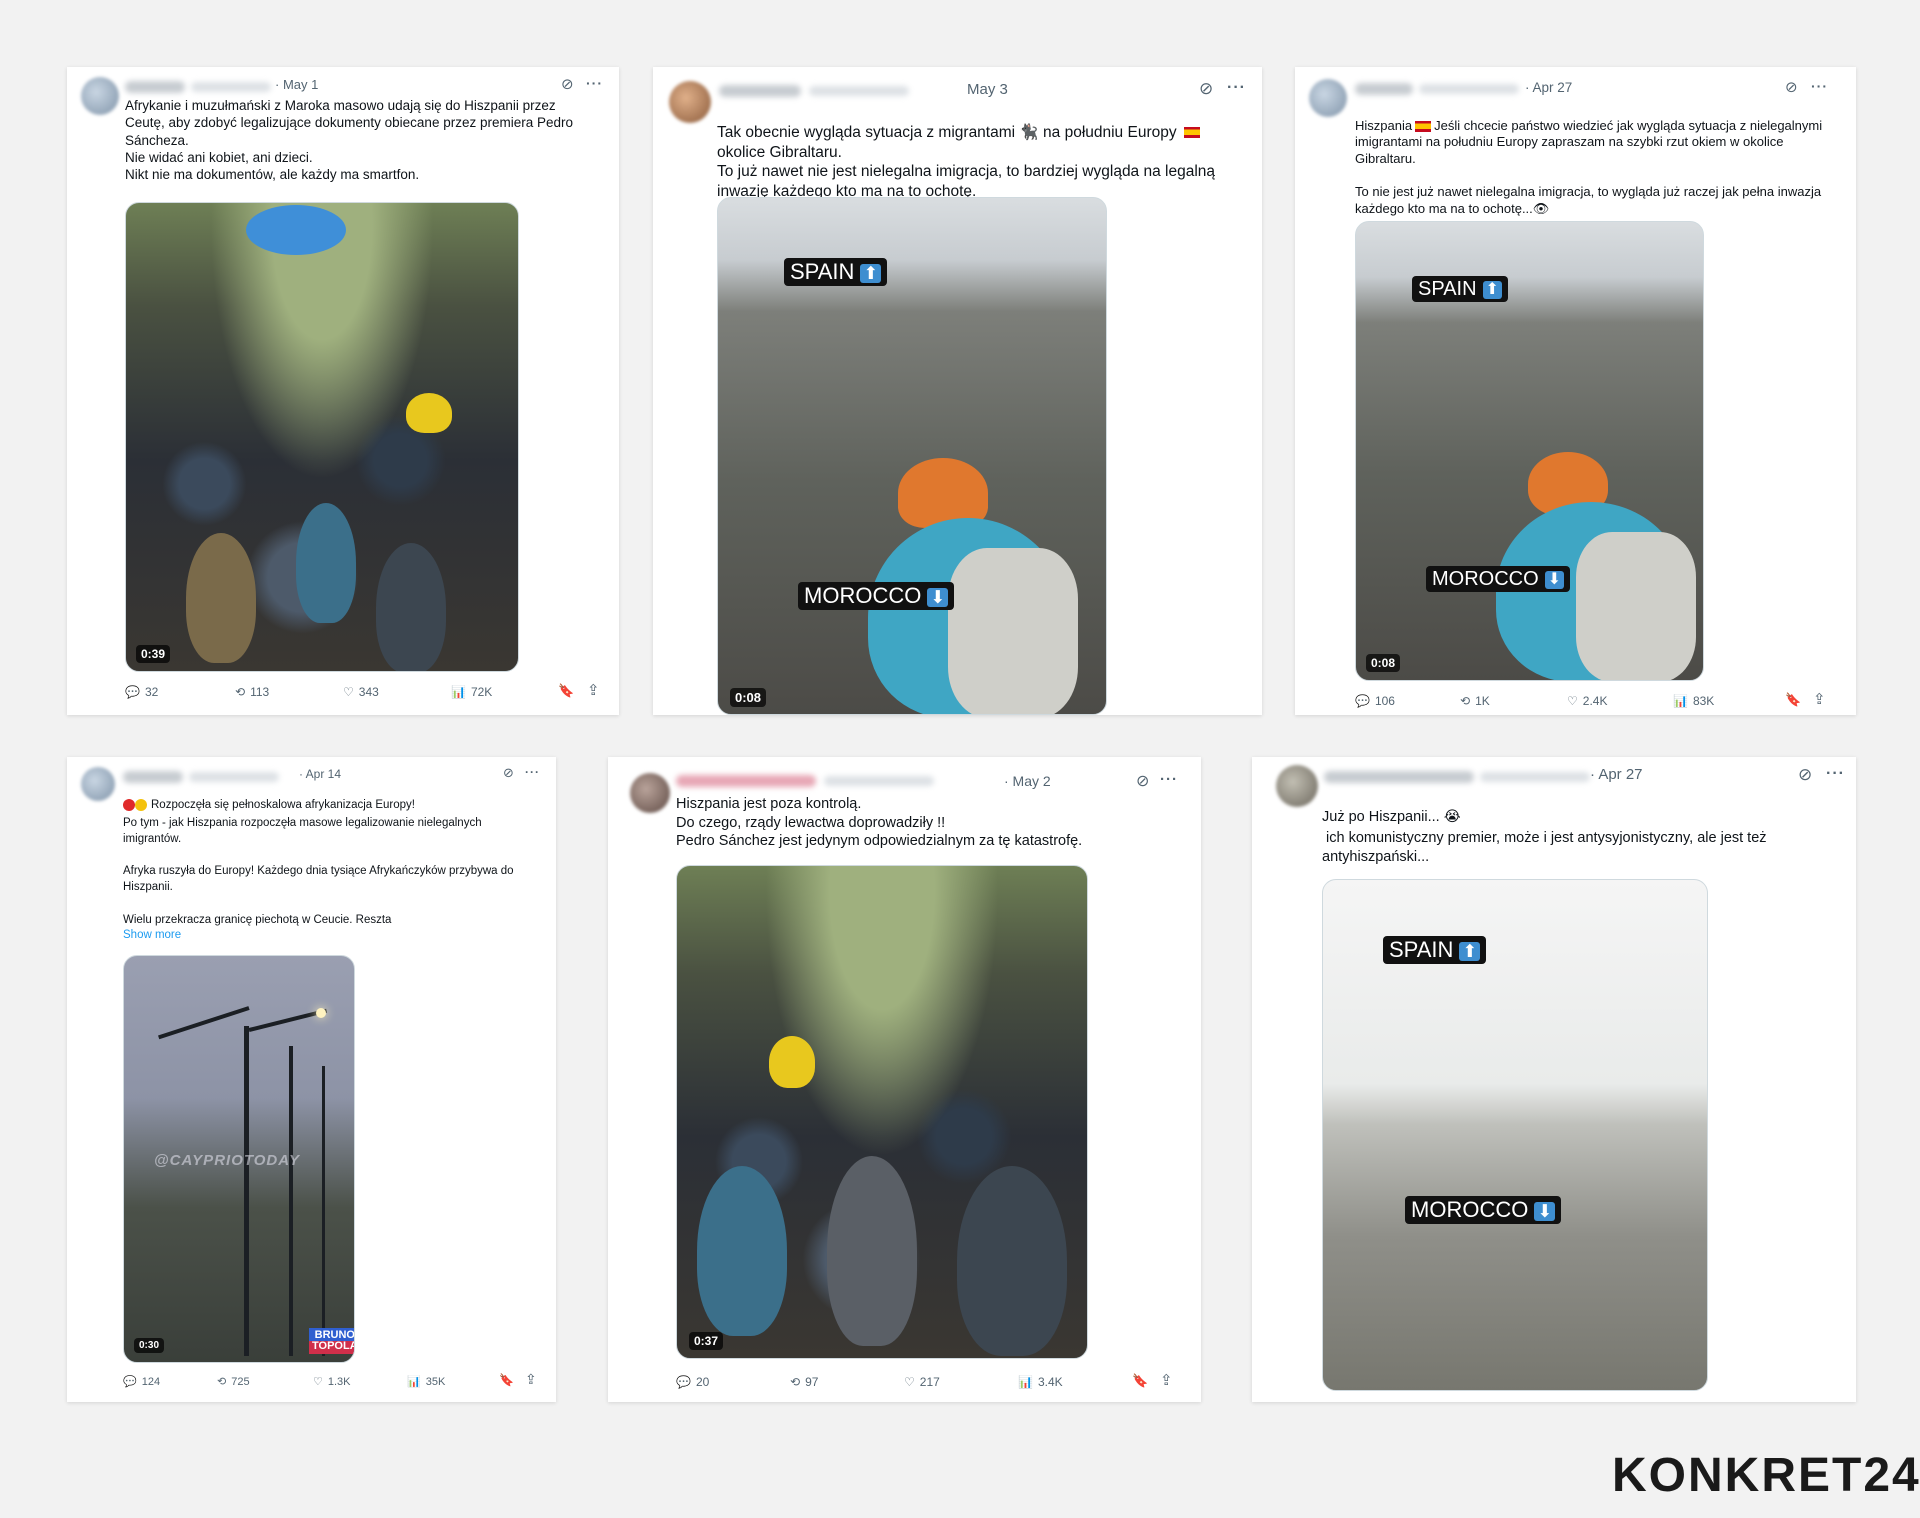 The width and height of the screenshot is (1920, 1518). I want to click on repost-count: 725, so click(240, 1382).